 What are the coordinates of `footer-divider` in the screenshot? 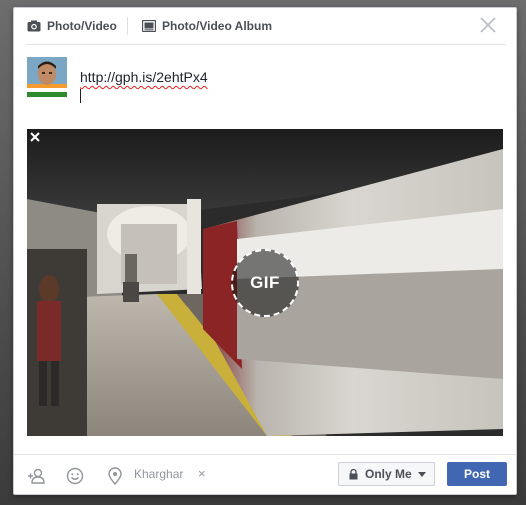 It's located at (265, 454).